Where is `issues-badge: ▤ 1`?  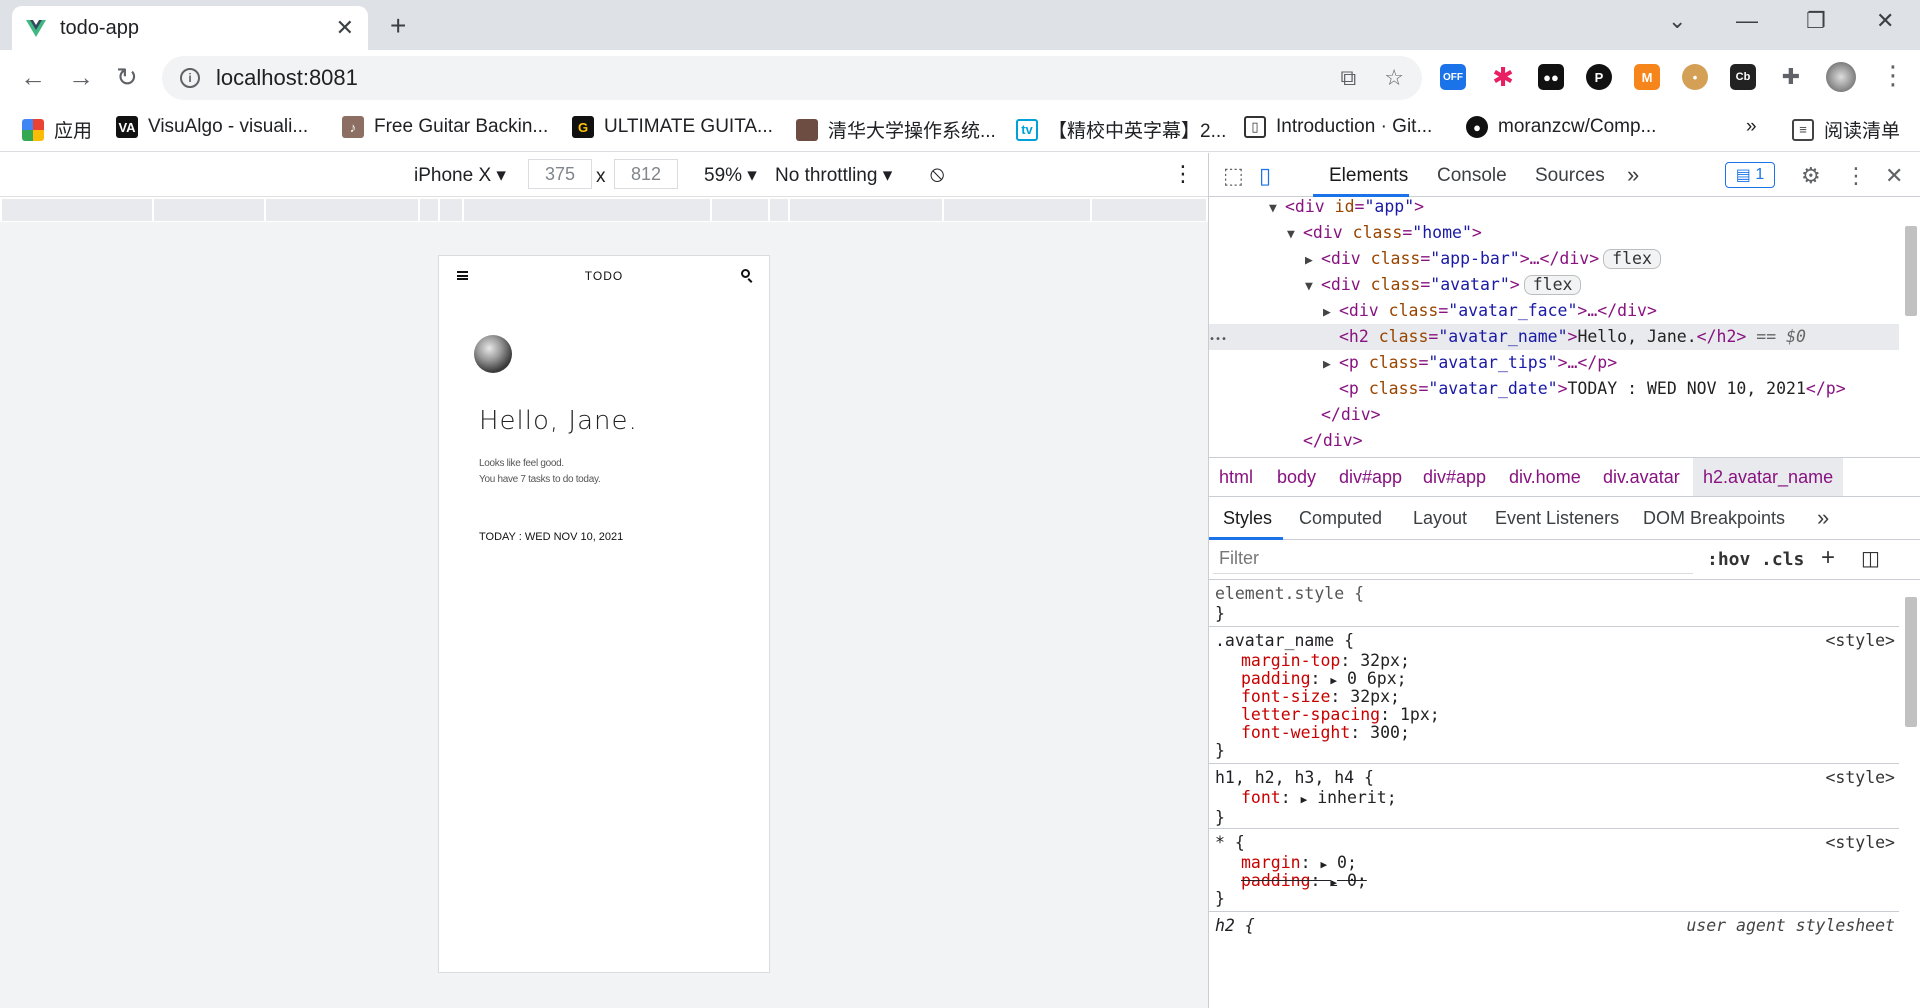 issues-badge: ▤ 1 is located at coordinates (1750, 175).